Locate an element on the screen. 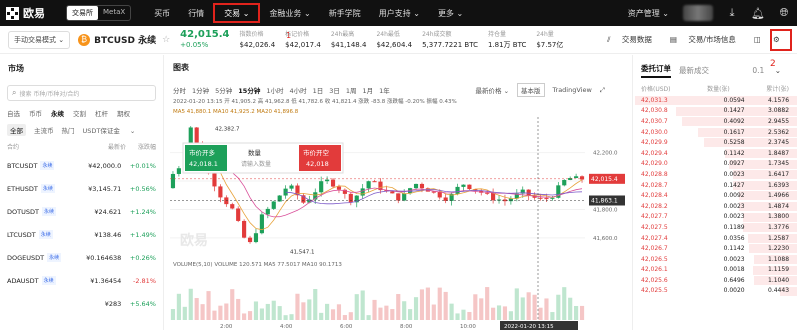 This screenshot has height=330, width=797. orderbook-row: 42,026.5 0.0023 1.1088 is located at coordinates (715, 259).